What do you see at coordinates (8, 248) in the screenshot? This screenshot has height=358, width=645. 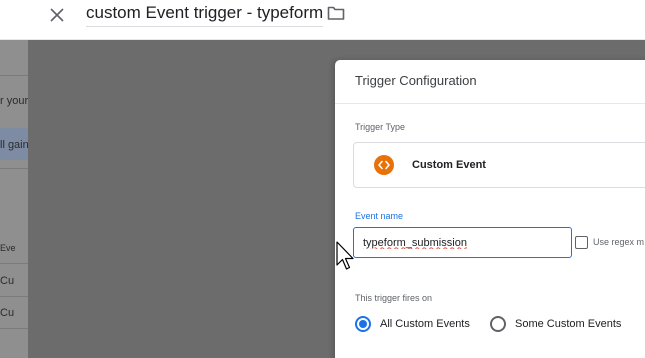 I see `background-text: Eve` at bounding box center [8, 248].